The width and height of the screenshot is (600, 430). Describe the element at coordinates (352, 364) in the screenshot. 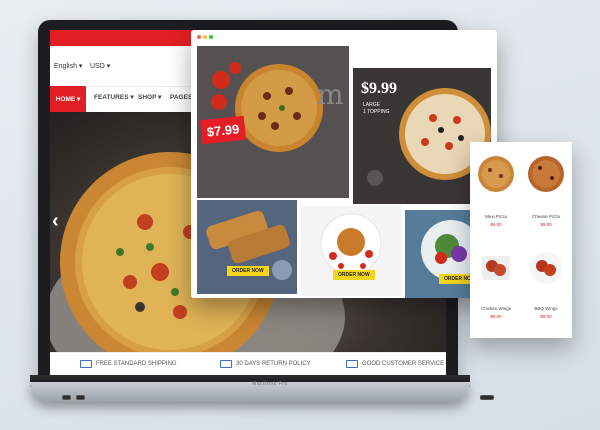

I see `thumbs-up-icon` at that location.